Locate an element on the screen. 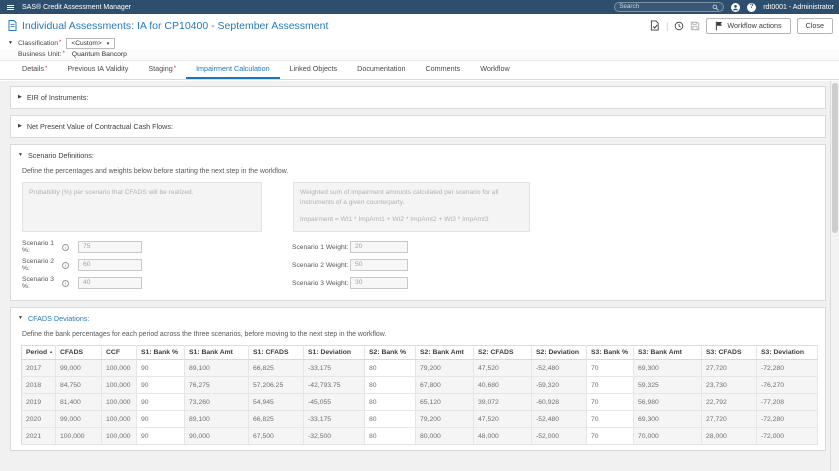  section-eir: ▶ EIR of Instruments: is located at coordinates (418, 97).